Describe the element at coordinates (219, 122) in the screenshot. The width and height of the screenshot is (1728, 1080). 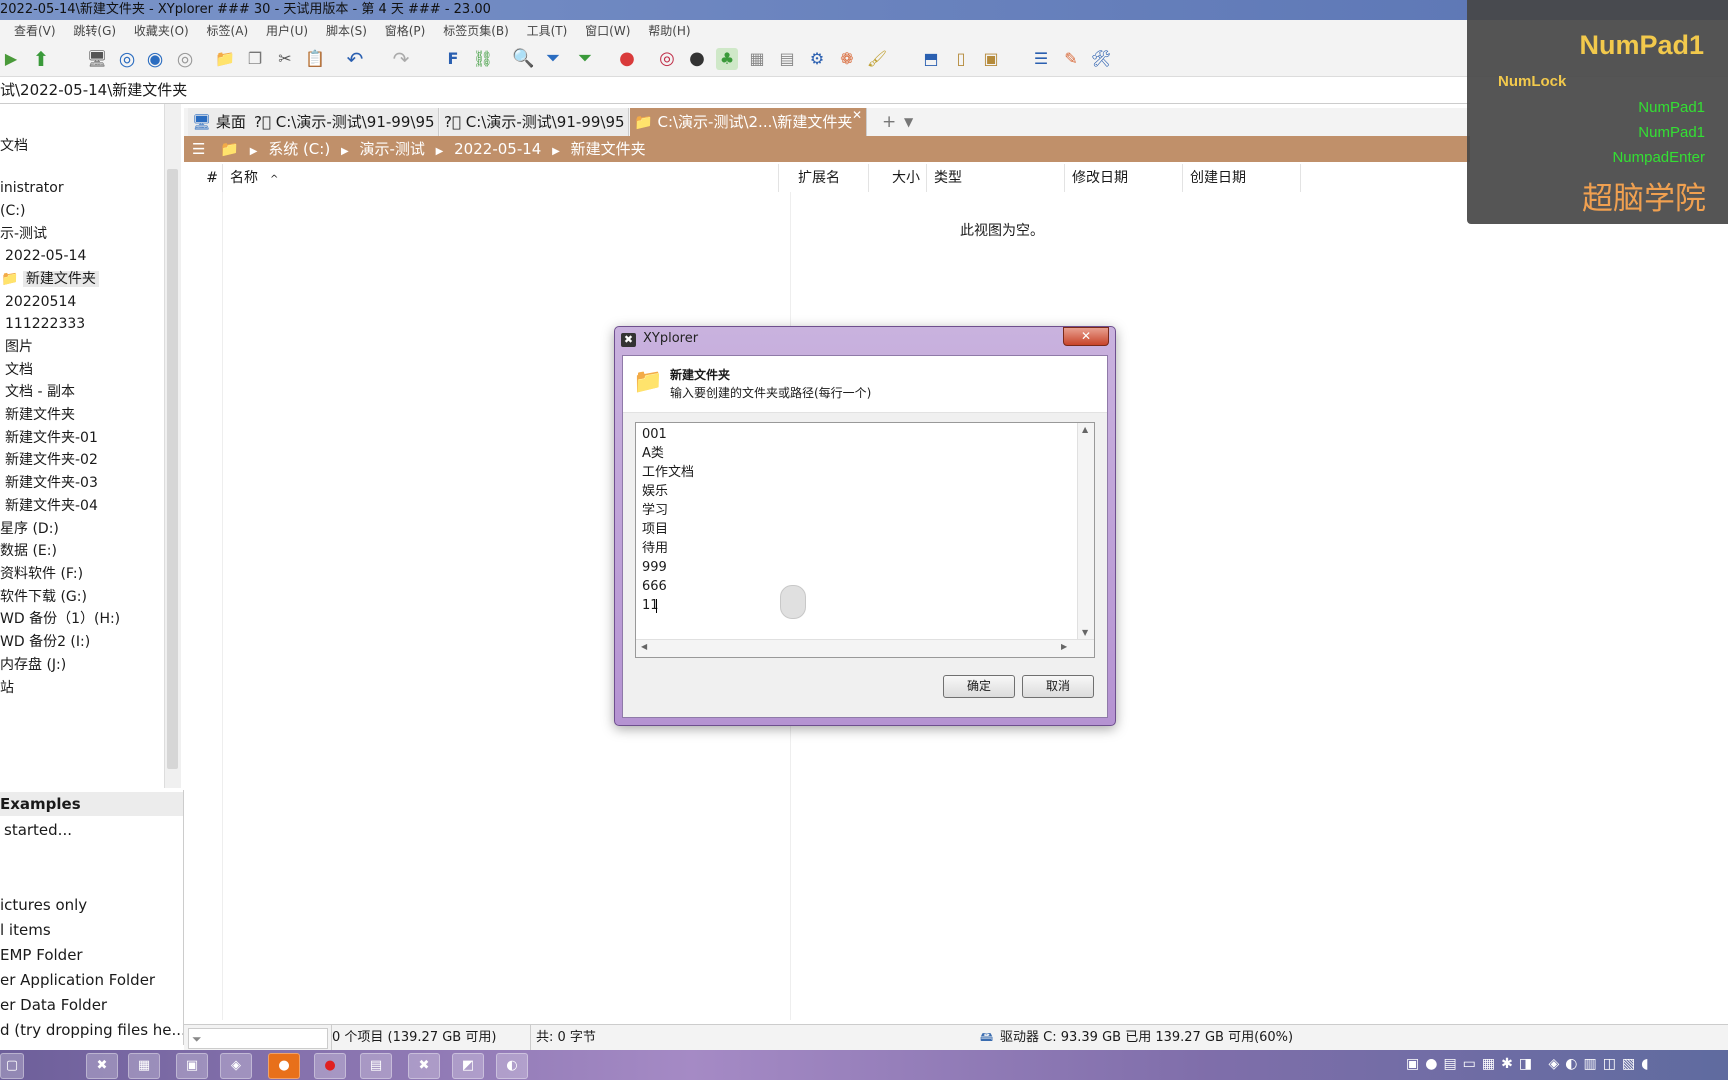
I see `tab-desktop: 🖥 桌面` at that location.